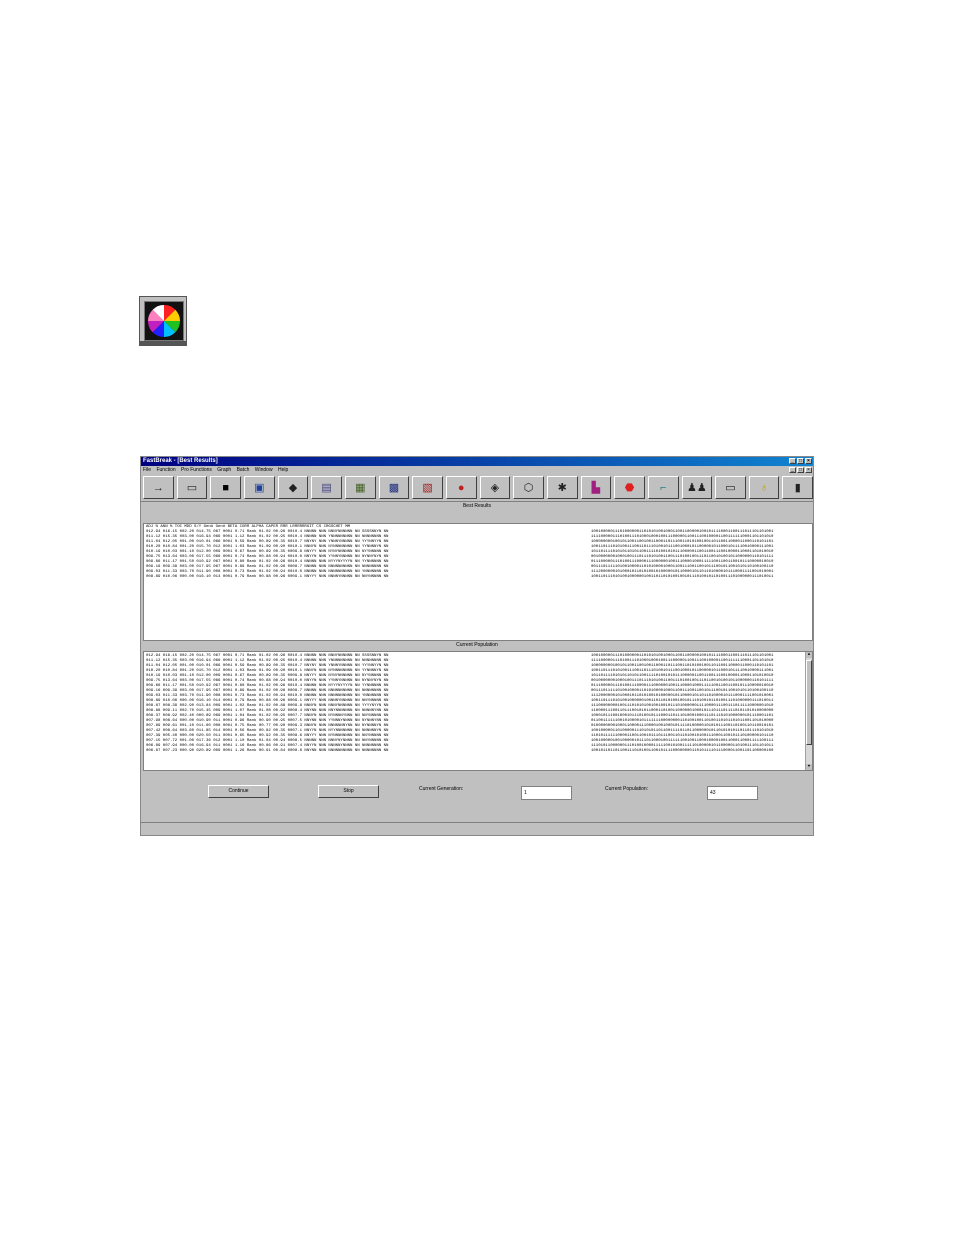 The height and width of the screenshot is (1235, 954). What do you see at coordinates (225, 487) in the screenshot?
I see `save-disk-icon: ■` at bounding box center [225, 487].